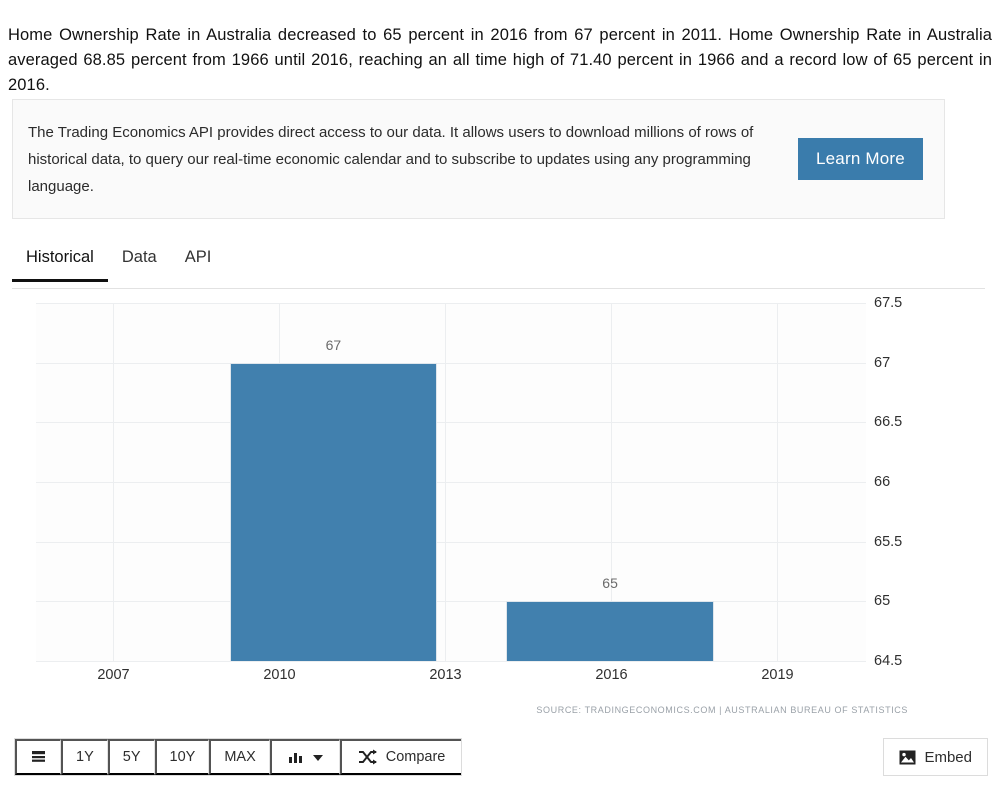 The width and height of the screenshot is (1000, 802). I want to click on tab-data: Data, so click(139, 262).